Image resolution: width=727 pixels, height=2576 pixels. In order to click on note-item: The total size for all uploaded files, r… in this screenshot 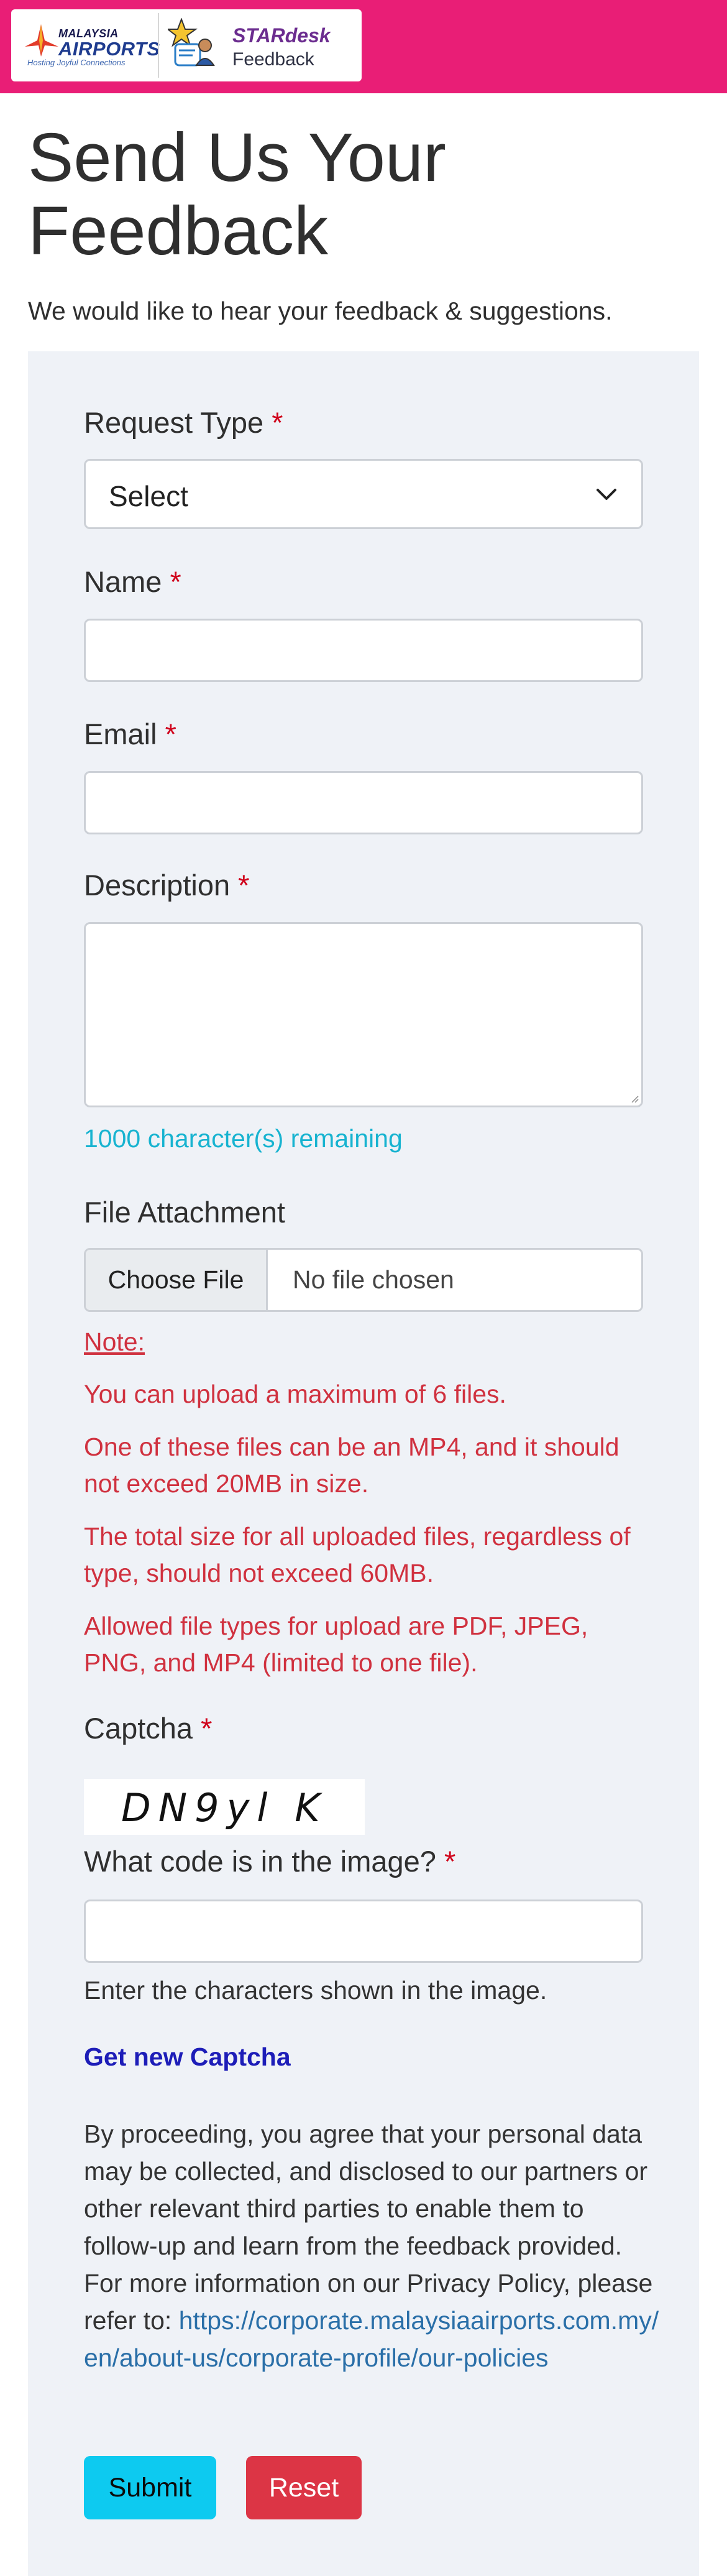, I will do `click(357, 1554)`.